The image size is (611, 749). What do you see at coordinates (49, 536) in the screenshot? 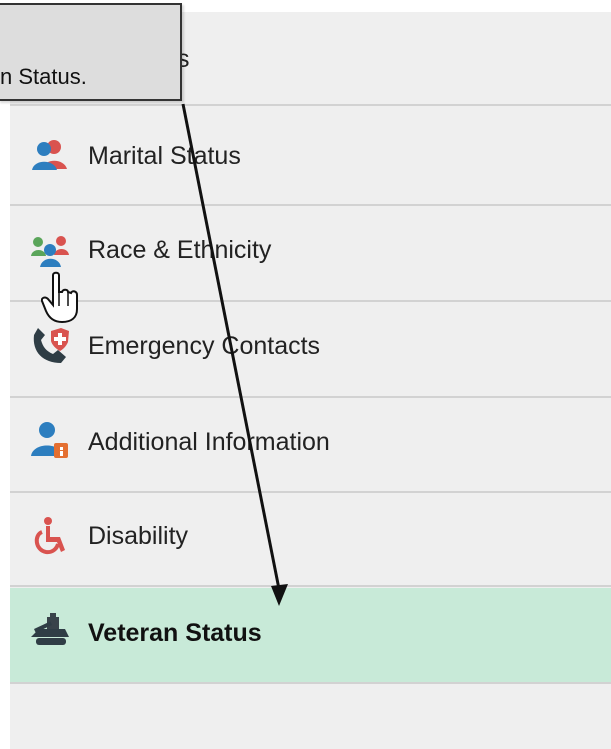
I see `wheelchair-icon` at bounding box center [49, 536].